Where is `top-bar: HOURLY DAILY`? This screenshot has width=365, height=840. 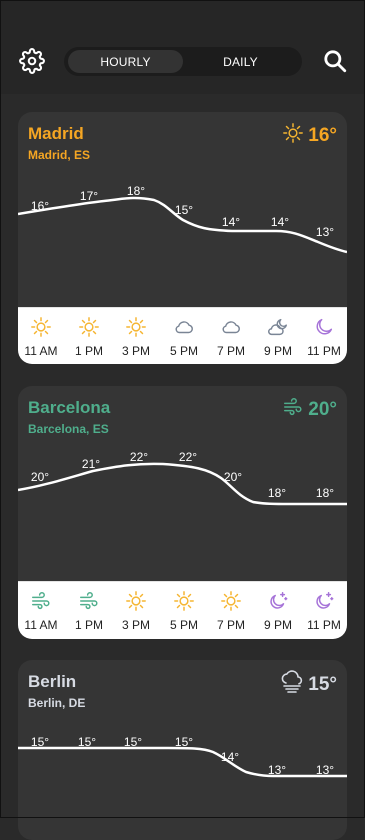
top-bar: HOURLY DAILY is located at coordinates (182, 47).